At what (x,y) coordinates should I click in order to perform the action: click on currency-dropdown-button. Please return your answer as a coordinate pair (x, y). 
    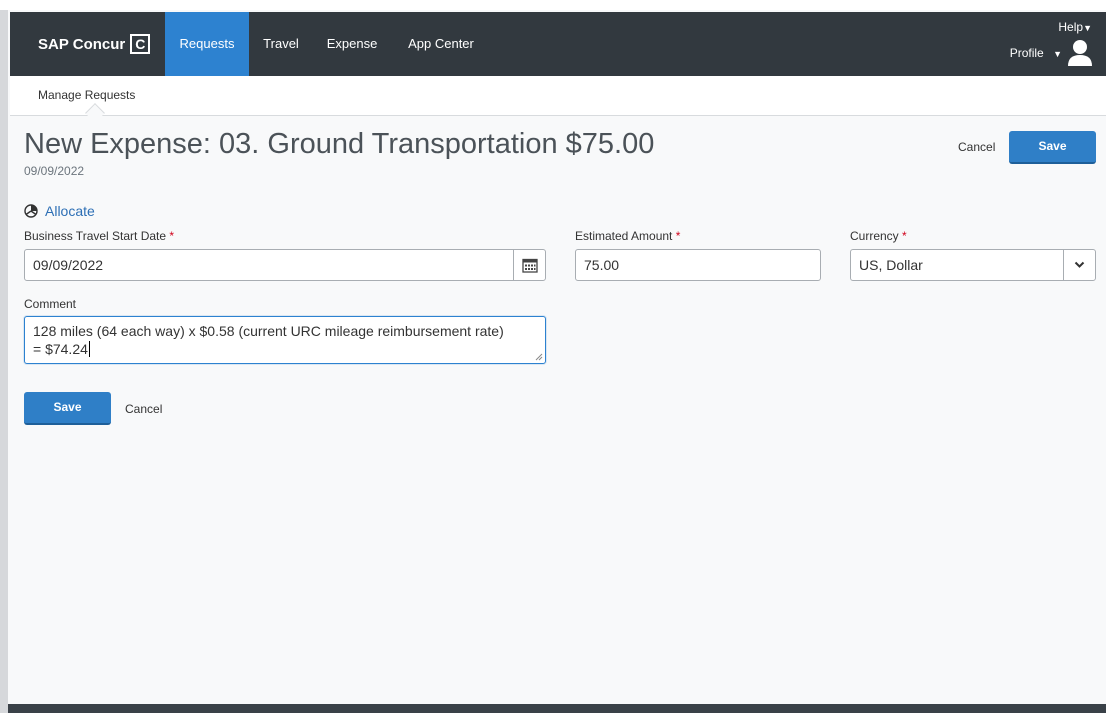
    Looking at the image, I should click on (1079, 265).